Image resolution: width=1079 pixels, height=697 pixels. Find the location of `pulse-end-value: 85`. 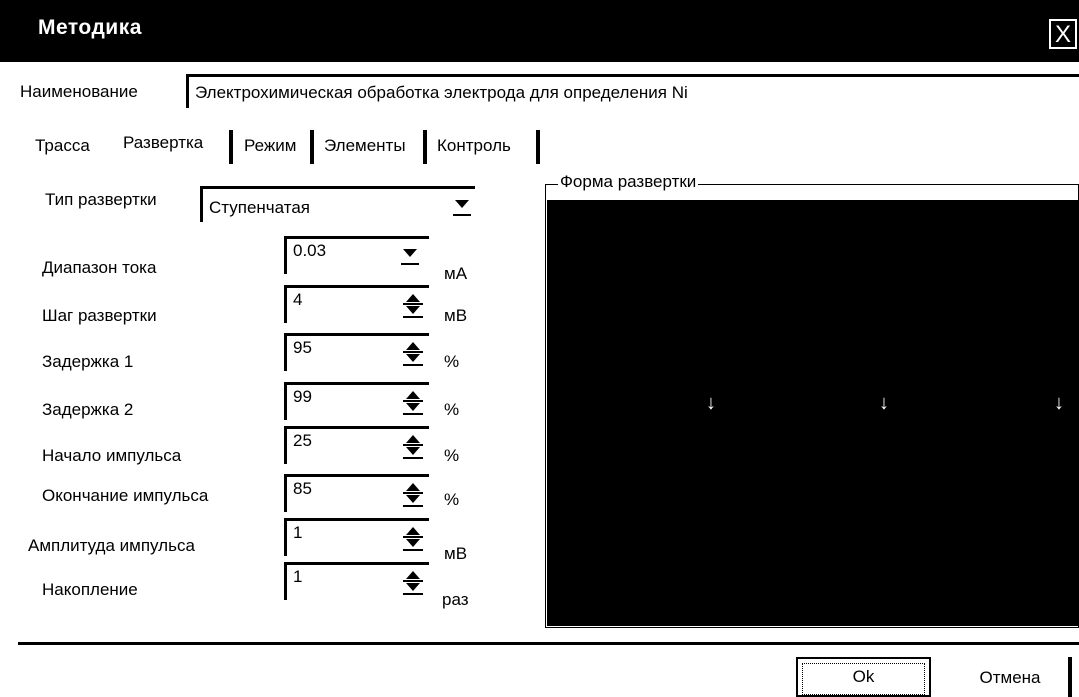

pulse-end-value: 85 is located at coordinates (302, 488).